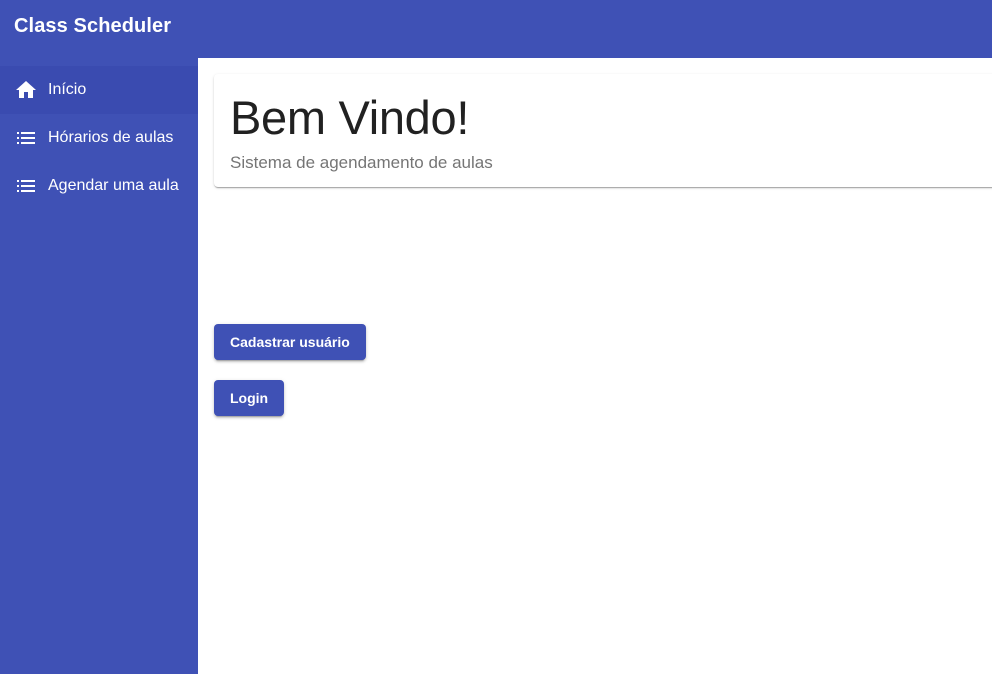  What do you see at coordinates (361, 162) in the screenshot?
I see `welcome-subtitle: Sistema de agendamento de aulas` at bounding box center [361, 162].